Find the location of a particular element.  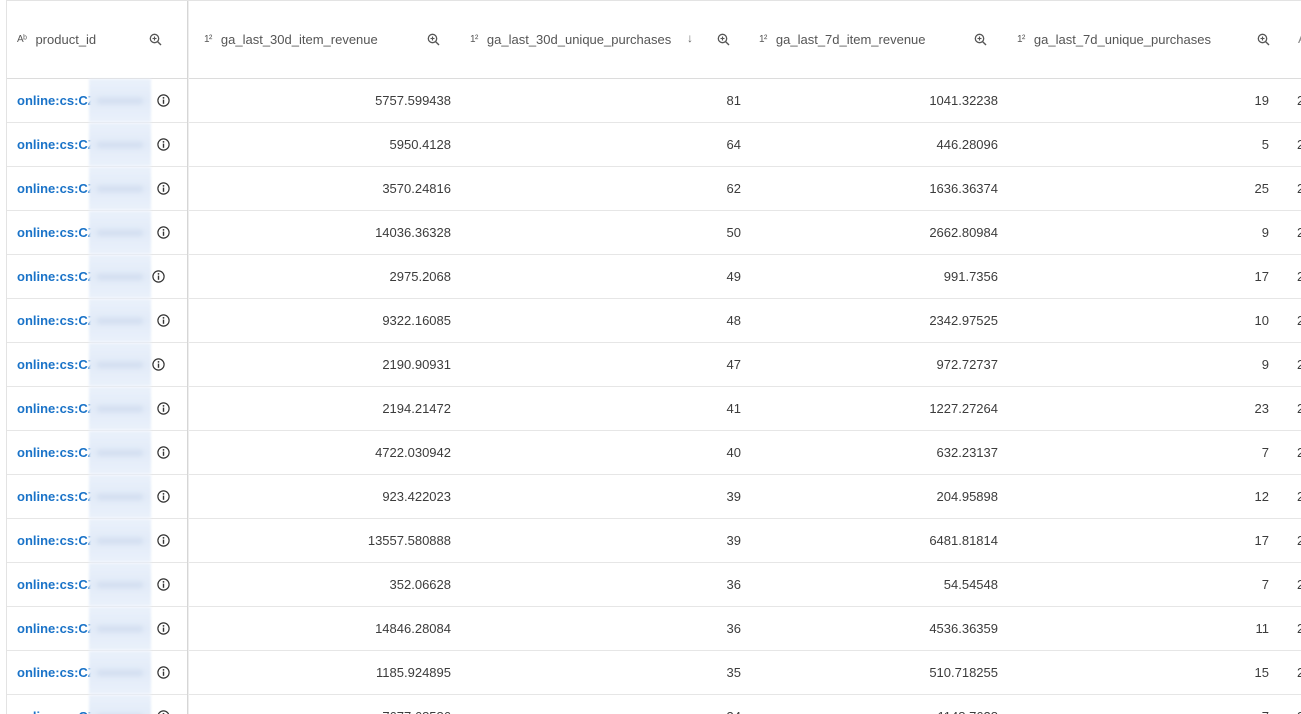

table-row: online:cs:CZ7677.68586341148.762872 is located at coordinates (654, 704).